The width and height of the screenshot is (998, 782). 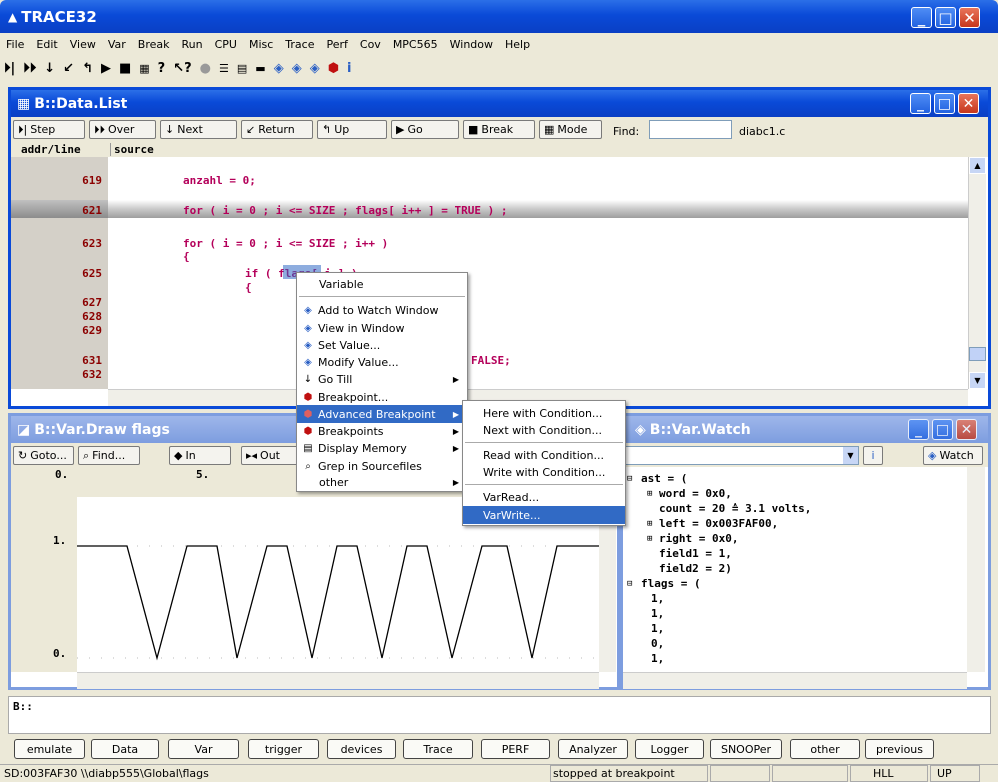 What do you see at coordinates (593, 749) in the screenshot?
I see `analyzer-button: Analyzer` at bounding box center [593, 749].